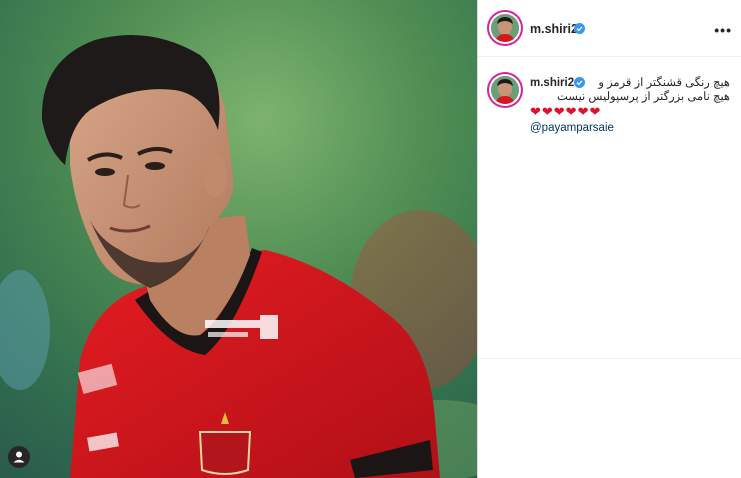 This screenshot has width=741, height=478. I want to click on caption-line-2: هیچ نامی بزرگتر از پرسپولیس نیست, so click(643, 97).